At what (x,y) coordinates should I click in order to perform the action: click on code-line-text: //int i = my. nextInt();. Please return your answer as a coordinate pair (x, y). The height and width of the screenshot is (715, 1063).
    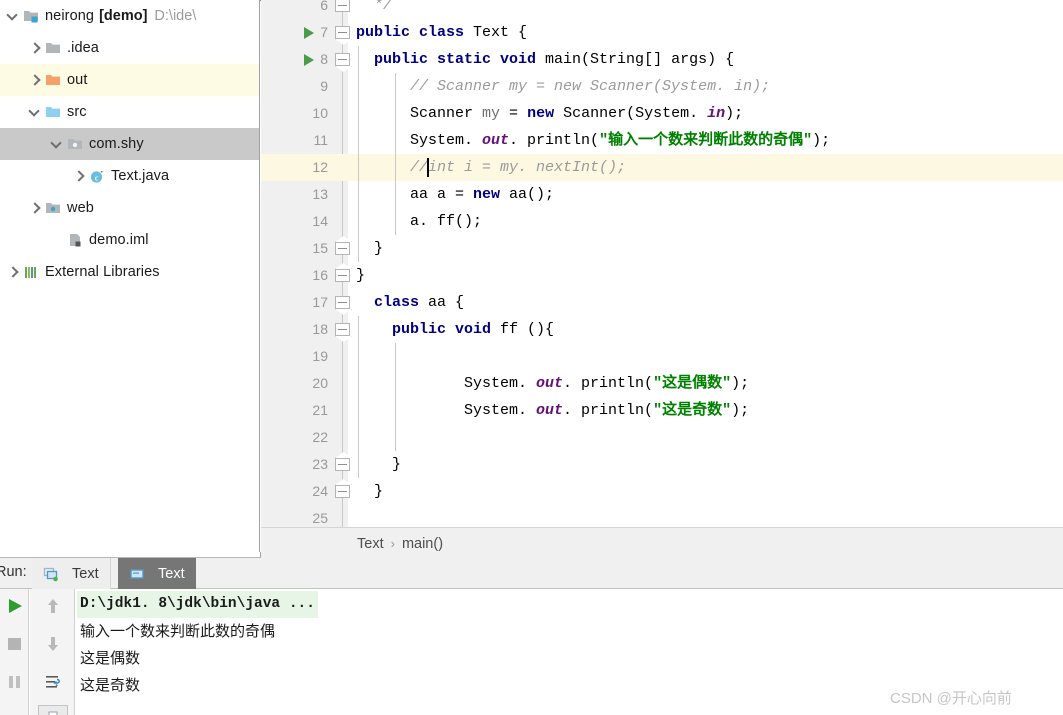
    Looking at the image, I should click on (491, 167).